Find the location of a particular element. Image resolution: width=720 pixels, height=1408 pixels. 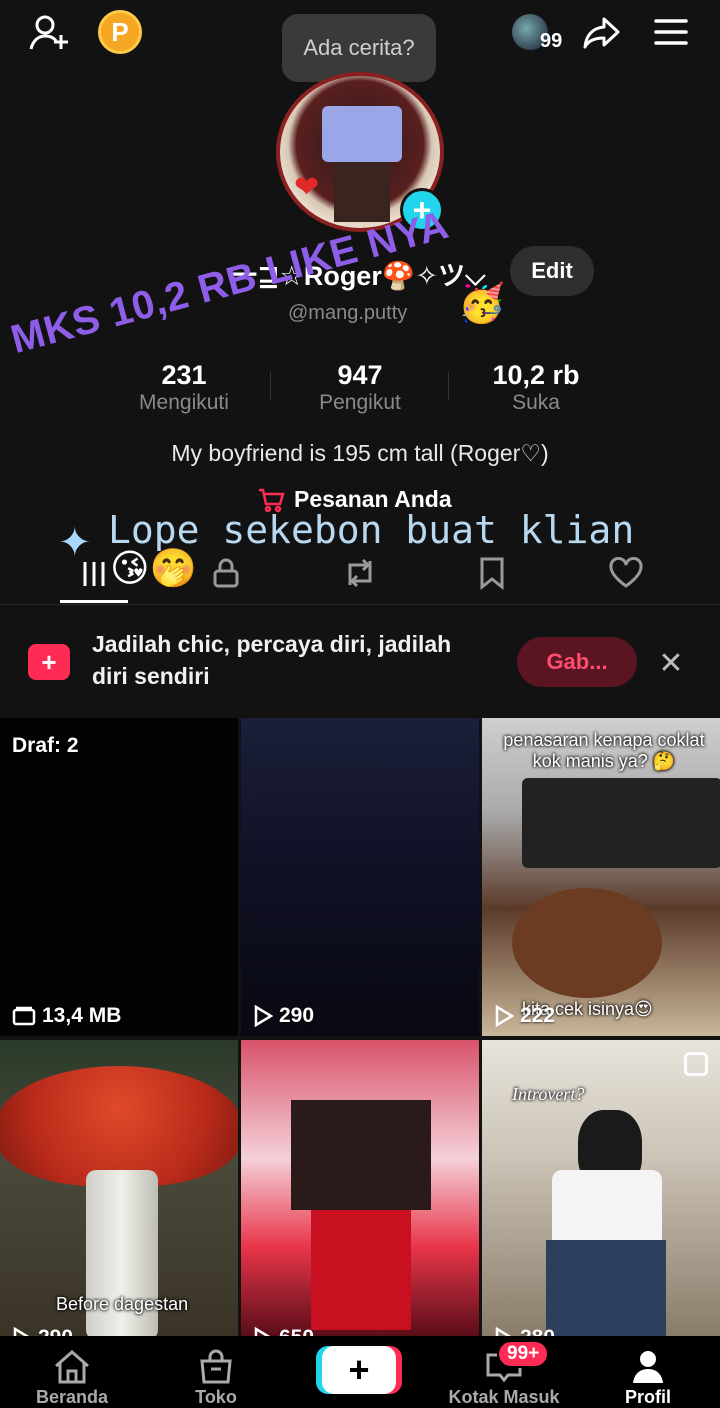

view-count: 280 is located at coordinates (524, 1331).